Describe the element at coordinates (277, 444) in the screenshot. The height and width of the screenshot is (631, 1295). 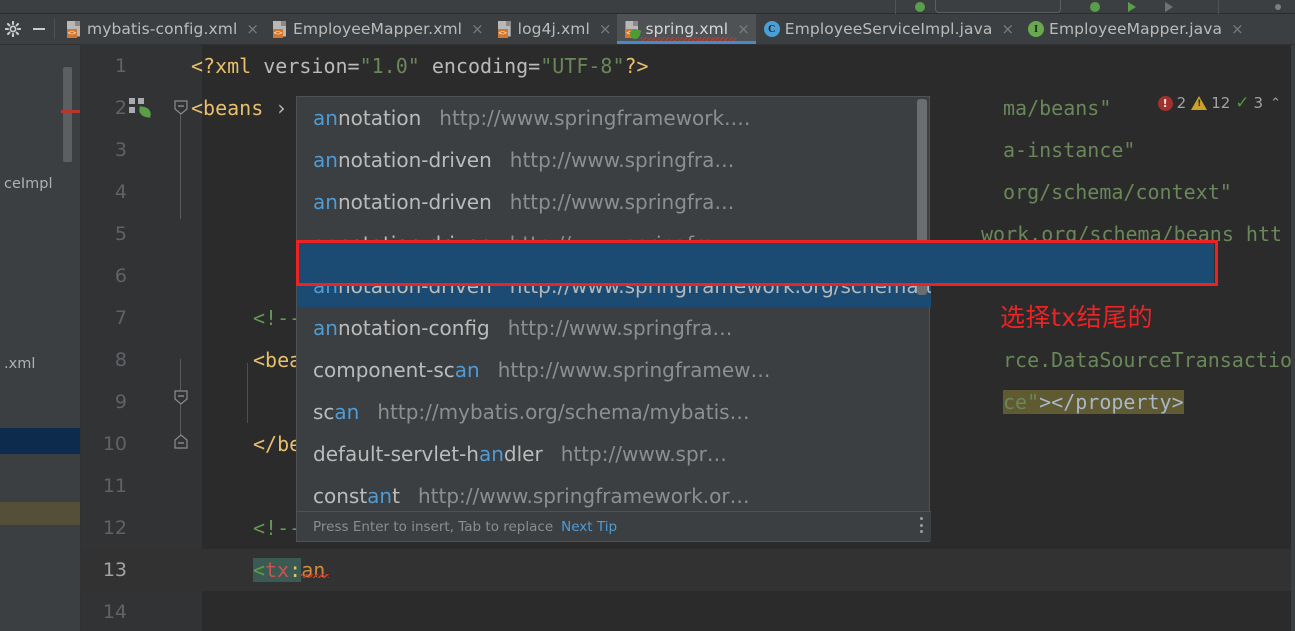
I see `bean-close-tag: </be` at that location.